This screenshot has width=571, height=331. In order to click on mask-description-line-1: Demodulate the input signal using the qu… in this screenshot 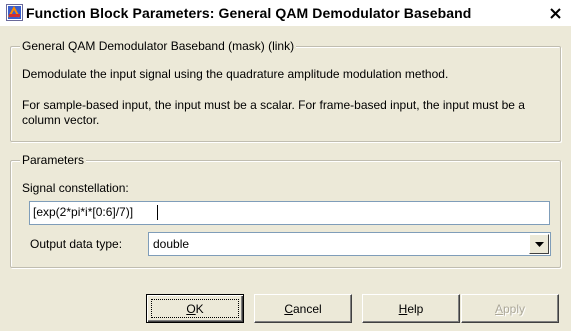, I will do `click(235, 74)`.